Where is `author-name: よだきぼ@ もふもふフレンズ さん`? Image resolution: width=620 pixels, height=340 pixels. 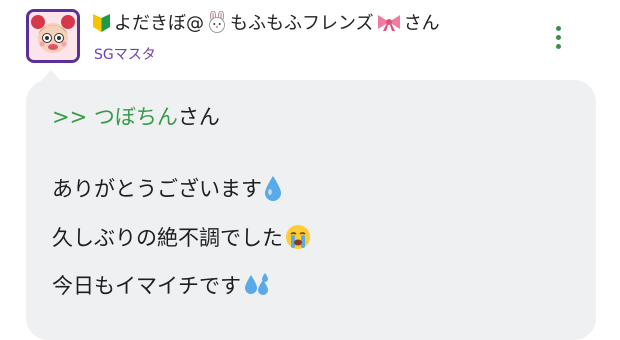 author-name: よだきぼ@ もふもふフレンズ さん is located at coordinates (266, 22).